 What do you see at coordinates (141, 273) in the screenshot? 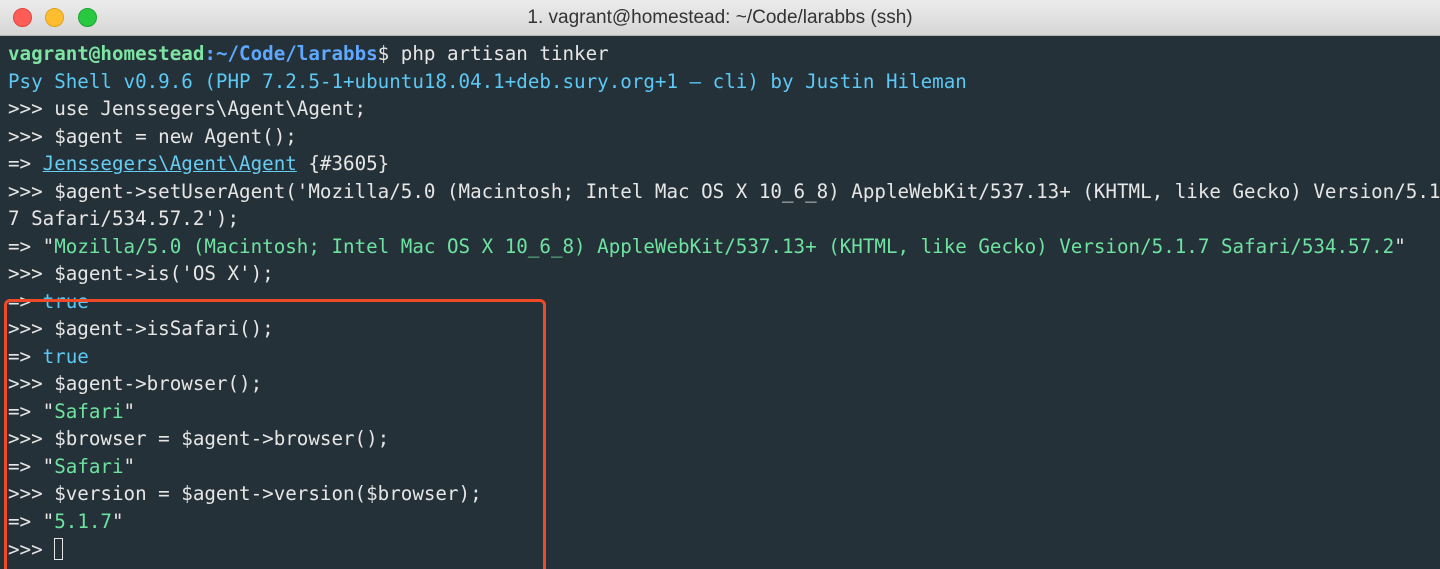
I see `input-line-is: >>> $agent->is('OS X');` at bounding box center [141, 273].